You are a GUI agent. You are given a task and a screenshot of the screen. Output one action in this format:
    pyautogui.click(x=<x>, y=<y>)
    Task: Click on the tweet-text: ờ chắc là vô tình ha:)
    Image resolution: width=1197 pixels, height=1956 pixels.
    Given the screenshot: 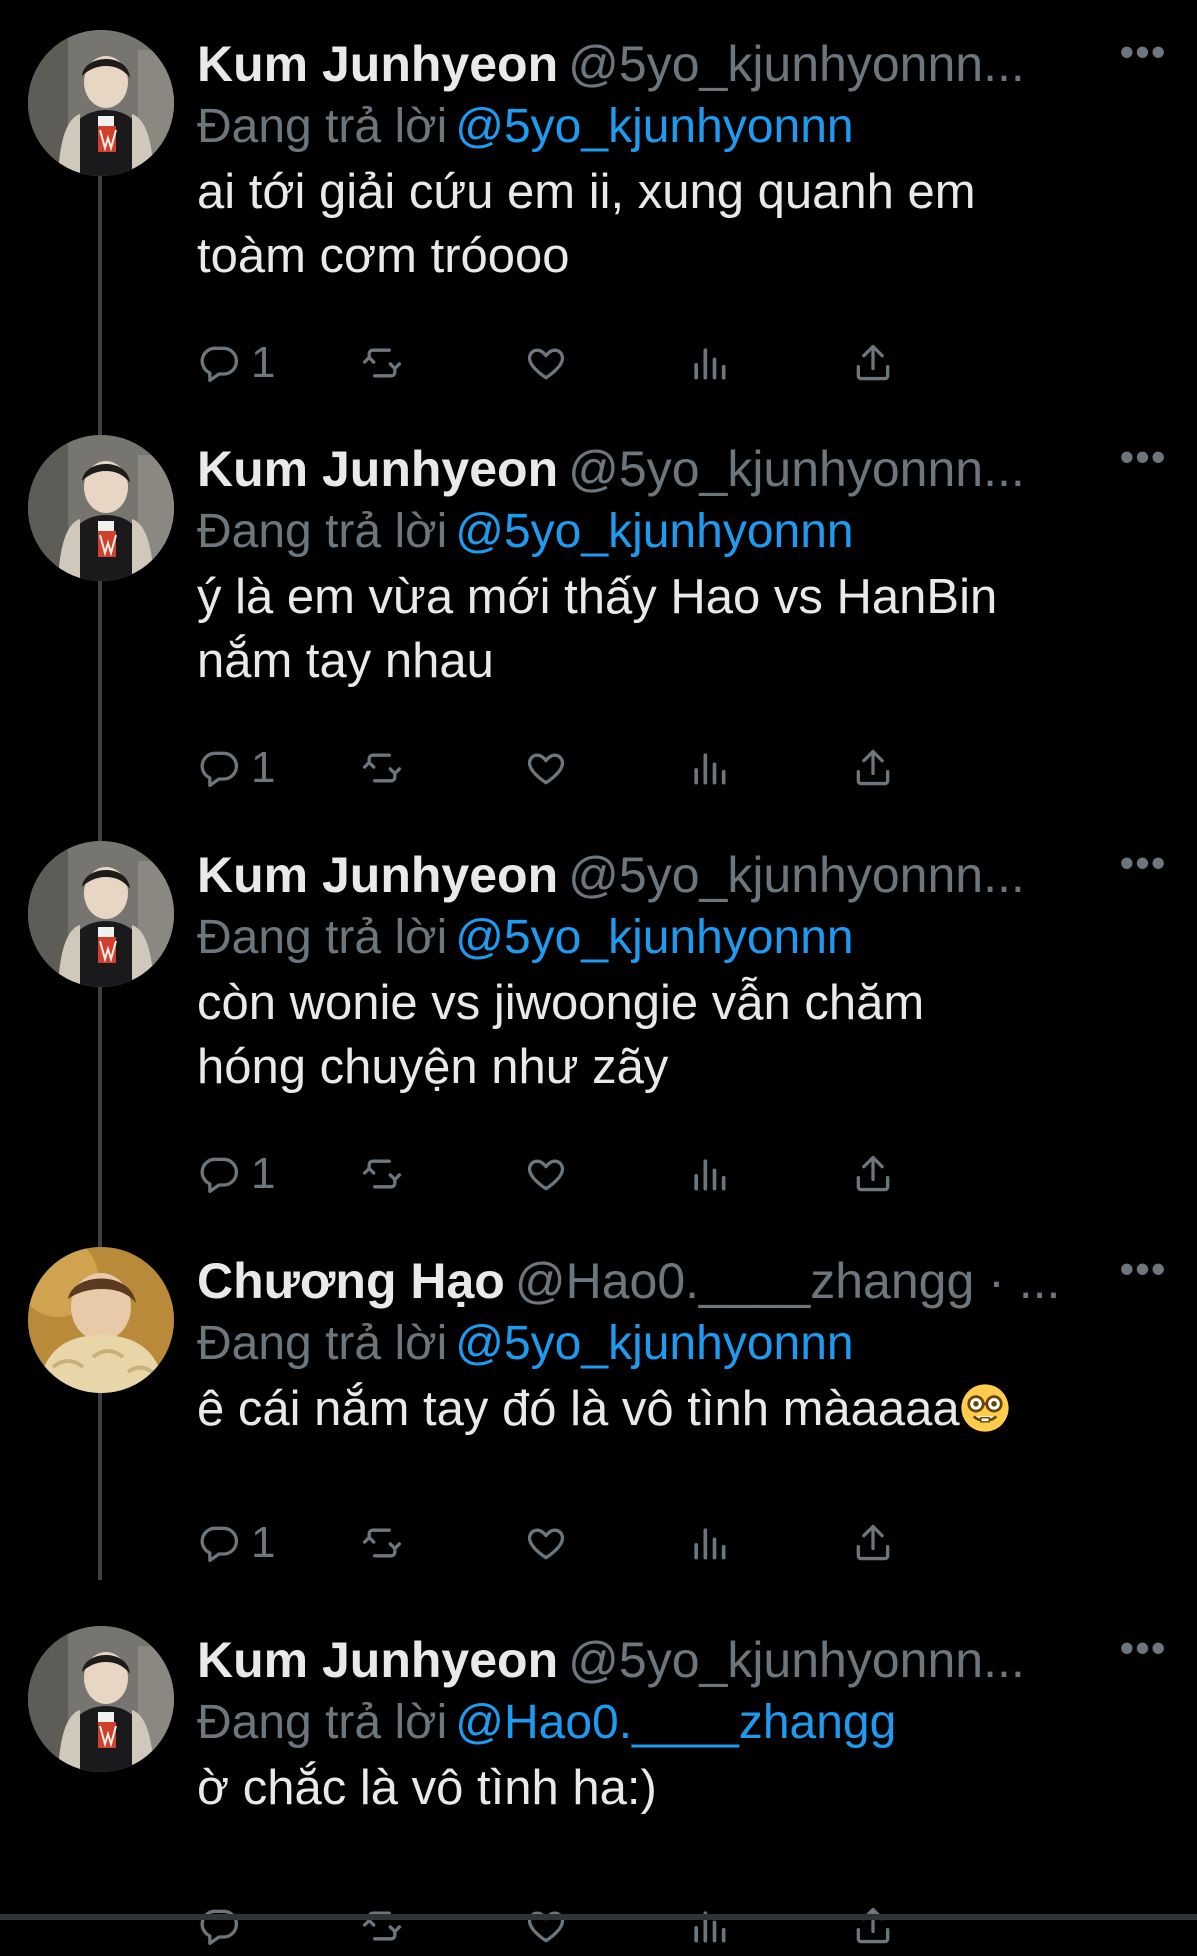 What is the action you would take?
    pyautogui.click(x=647, y=1788)
    